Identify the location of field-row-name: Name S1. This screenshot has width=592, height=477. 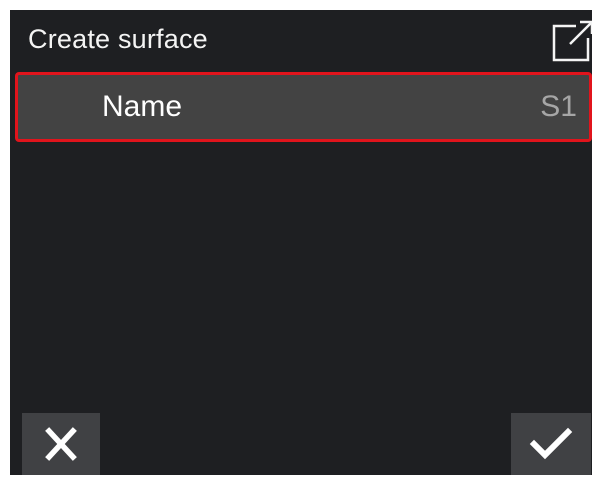
(303, 107).